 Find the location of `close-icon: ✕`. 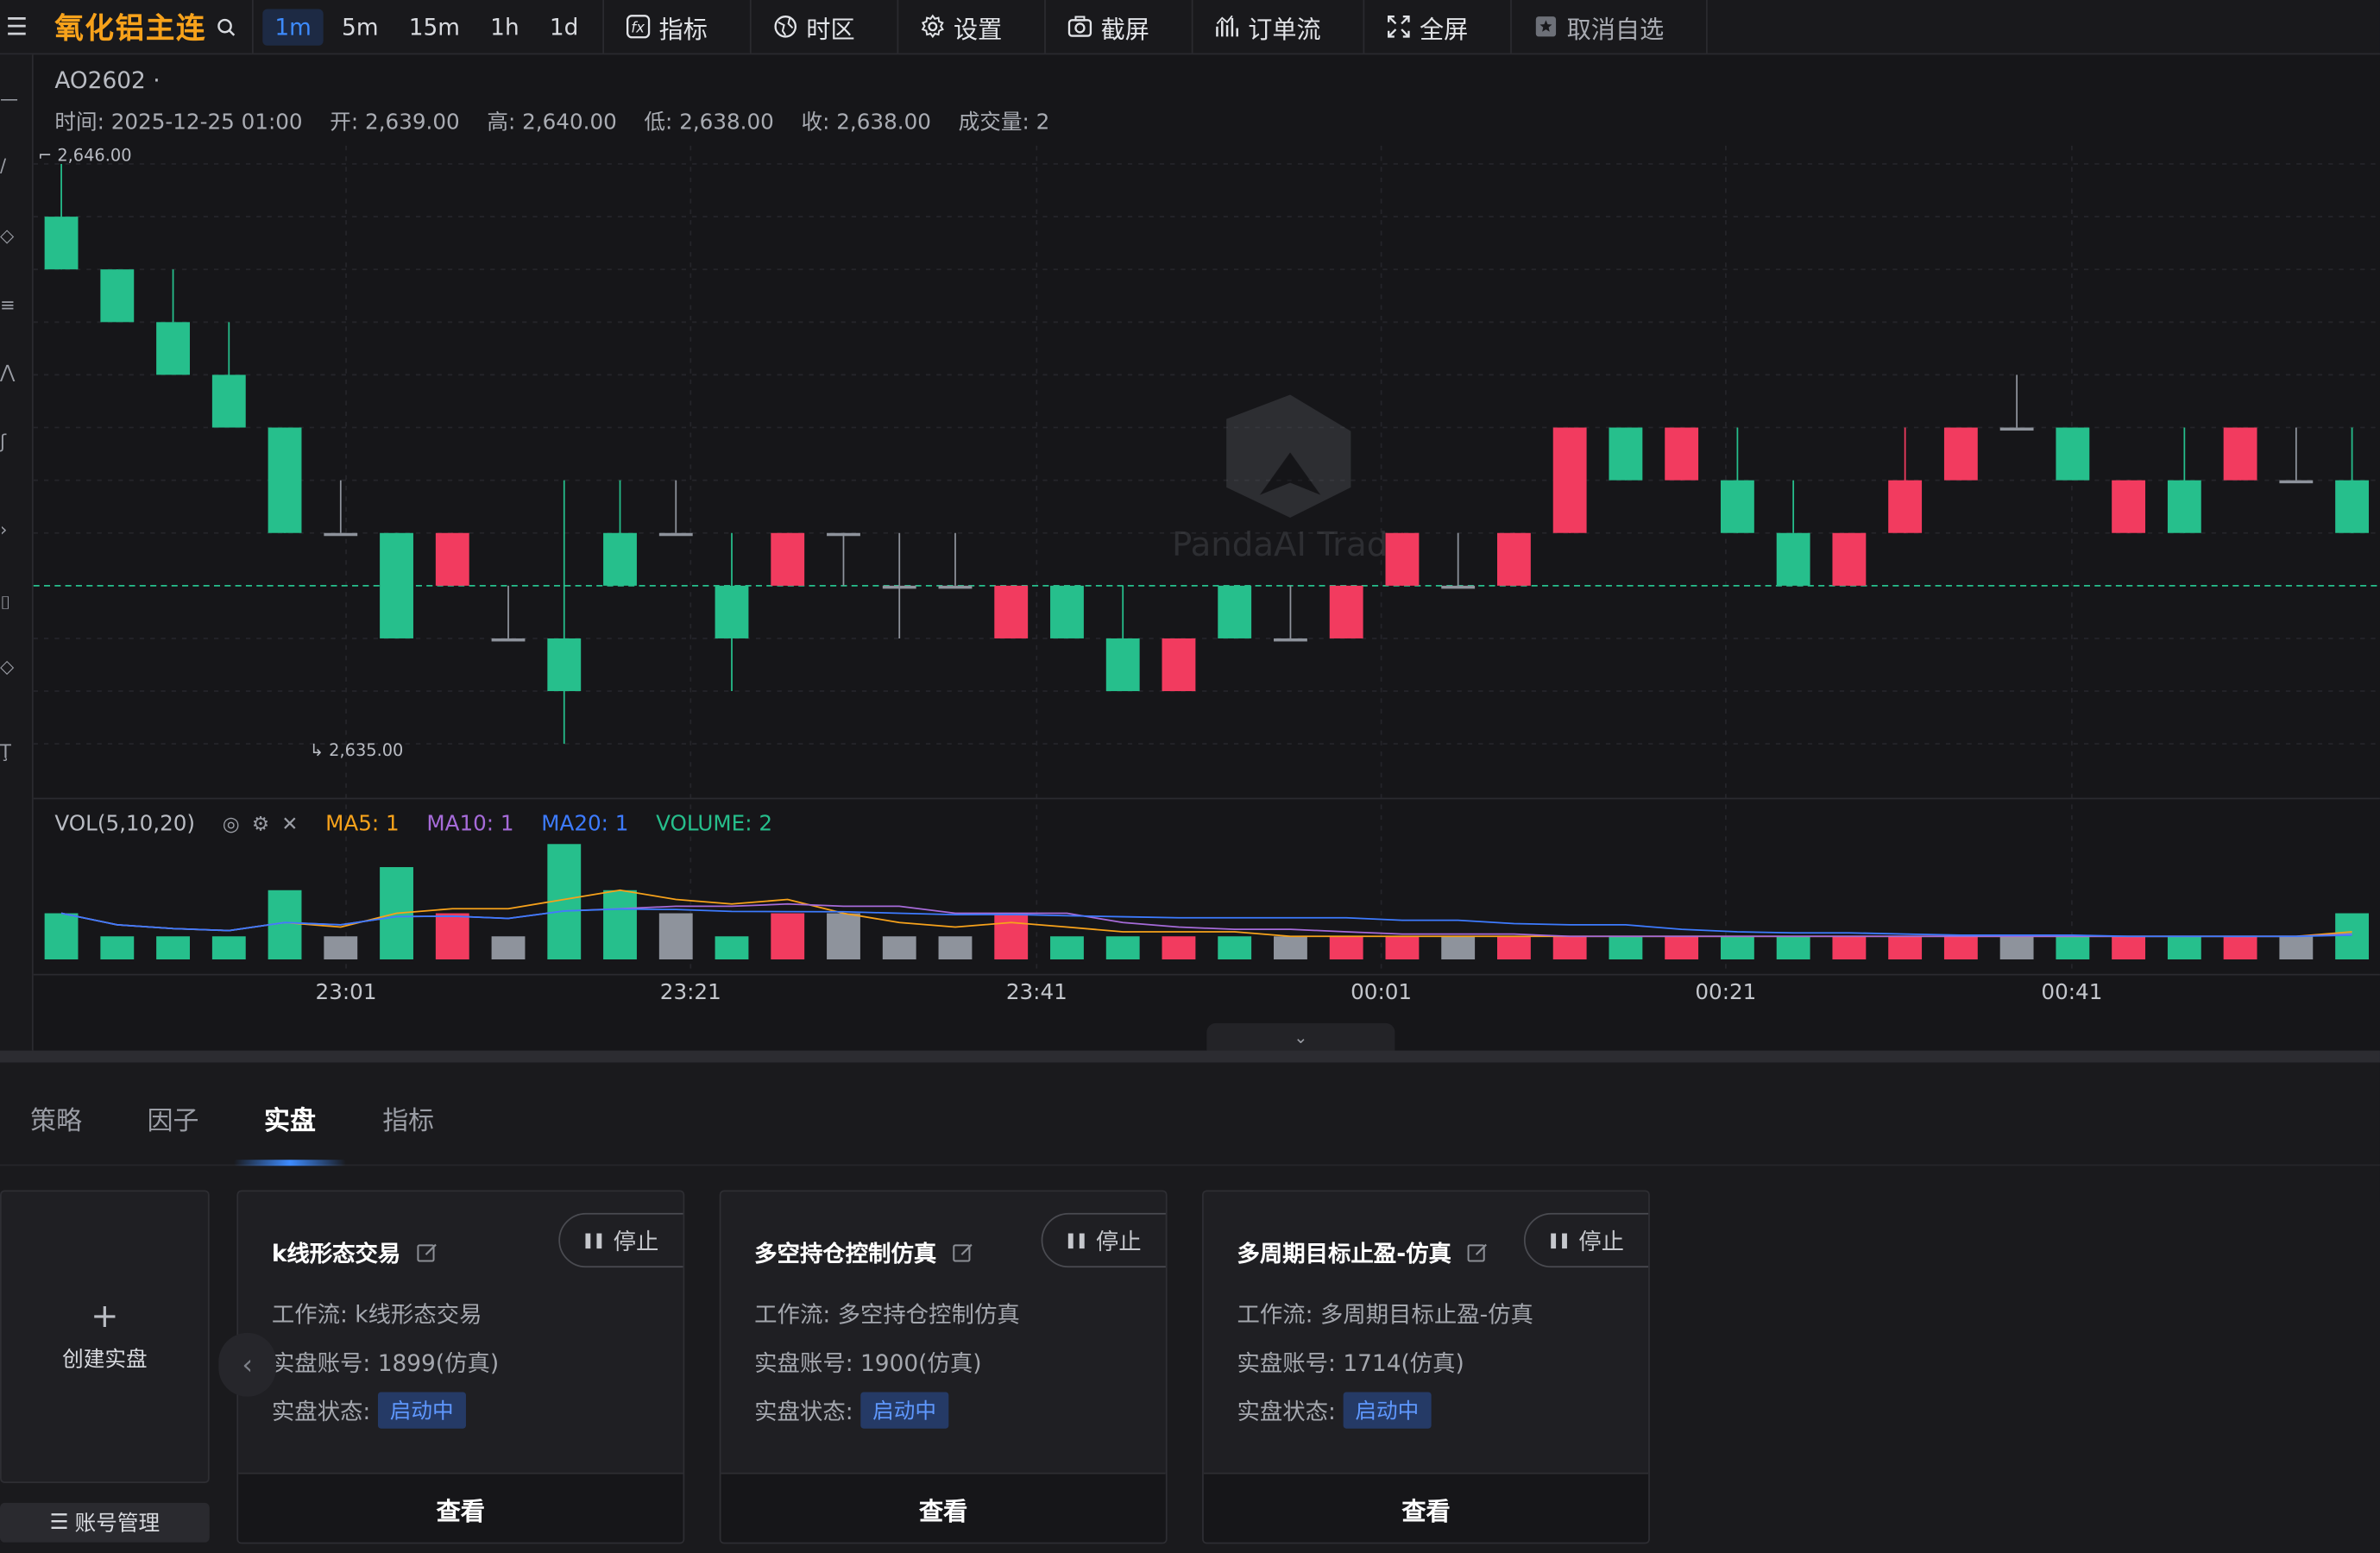

close-icon: ✕ is located at coordinates (289, 824).